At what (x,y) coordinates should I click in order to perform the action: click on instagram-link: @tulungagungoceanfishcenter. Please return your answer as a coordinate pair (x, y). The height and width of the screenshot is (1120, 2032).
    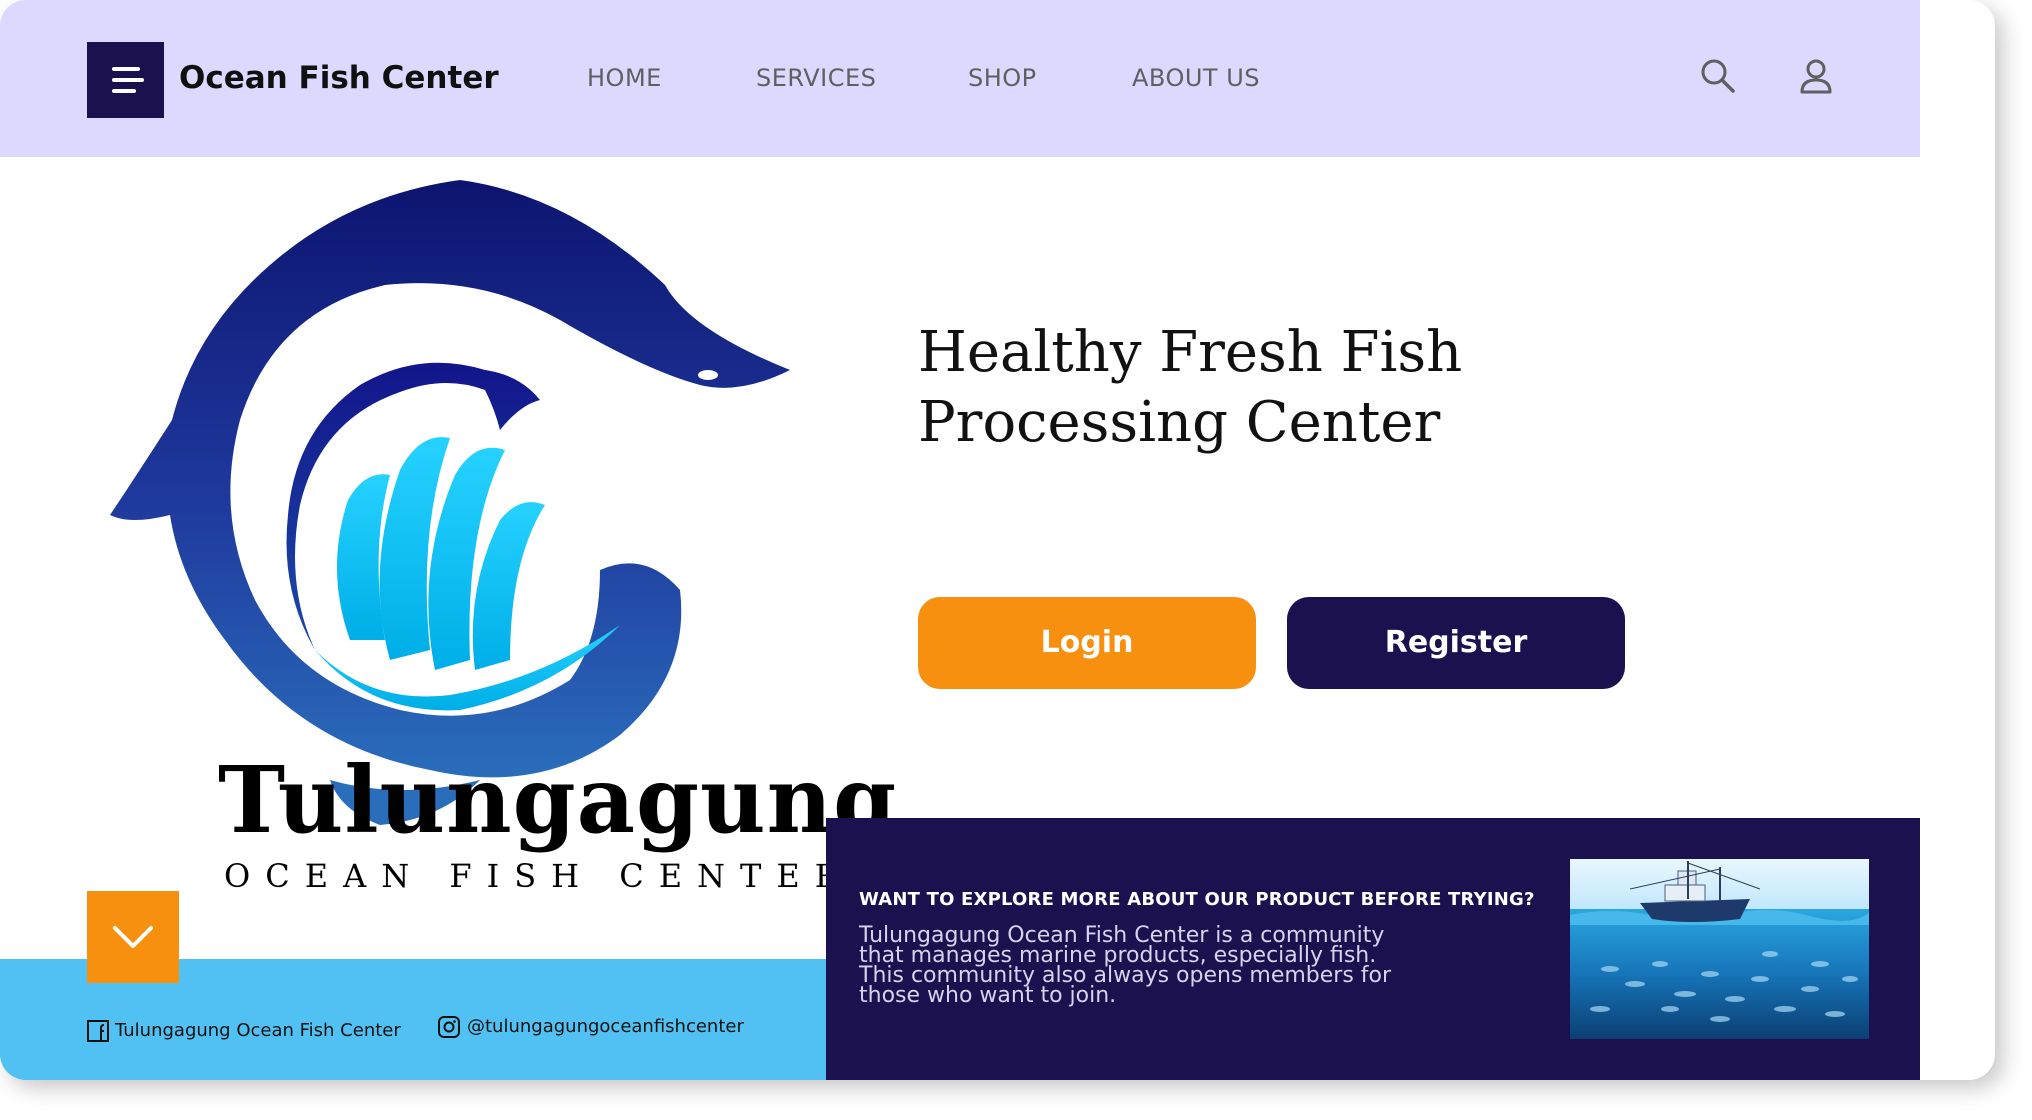
    Looking at the image, I should click on (590, 1027).